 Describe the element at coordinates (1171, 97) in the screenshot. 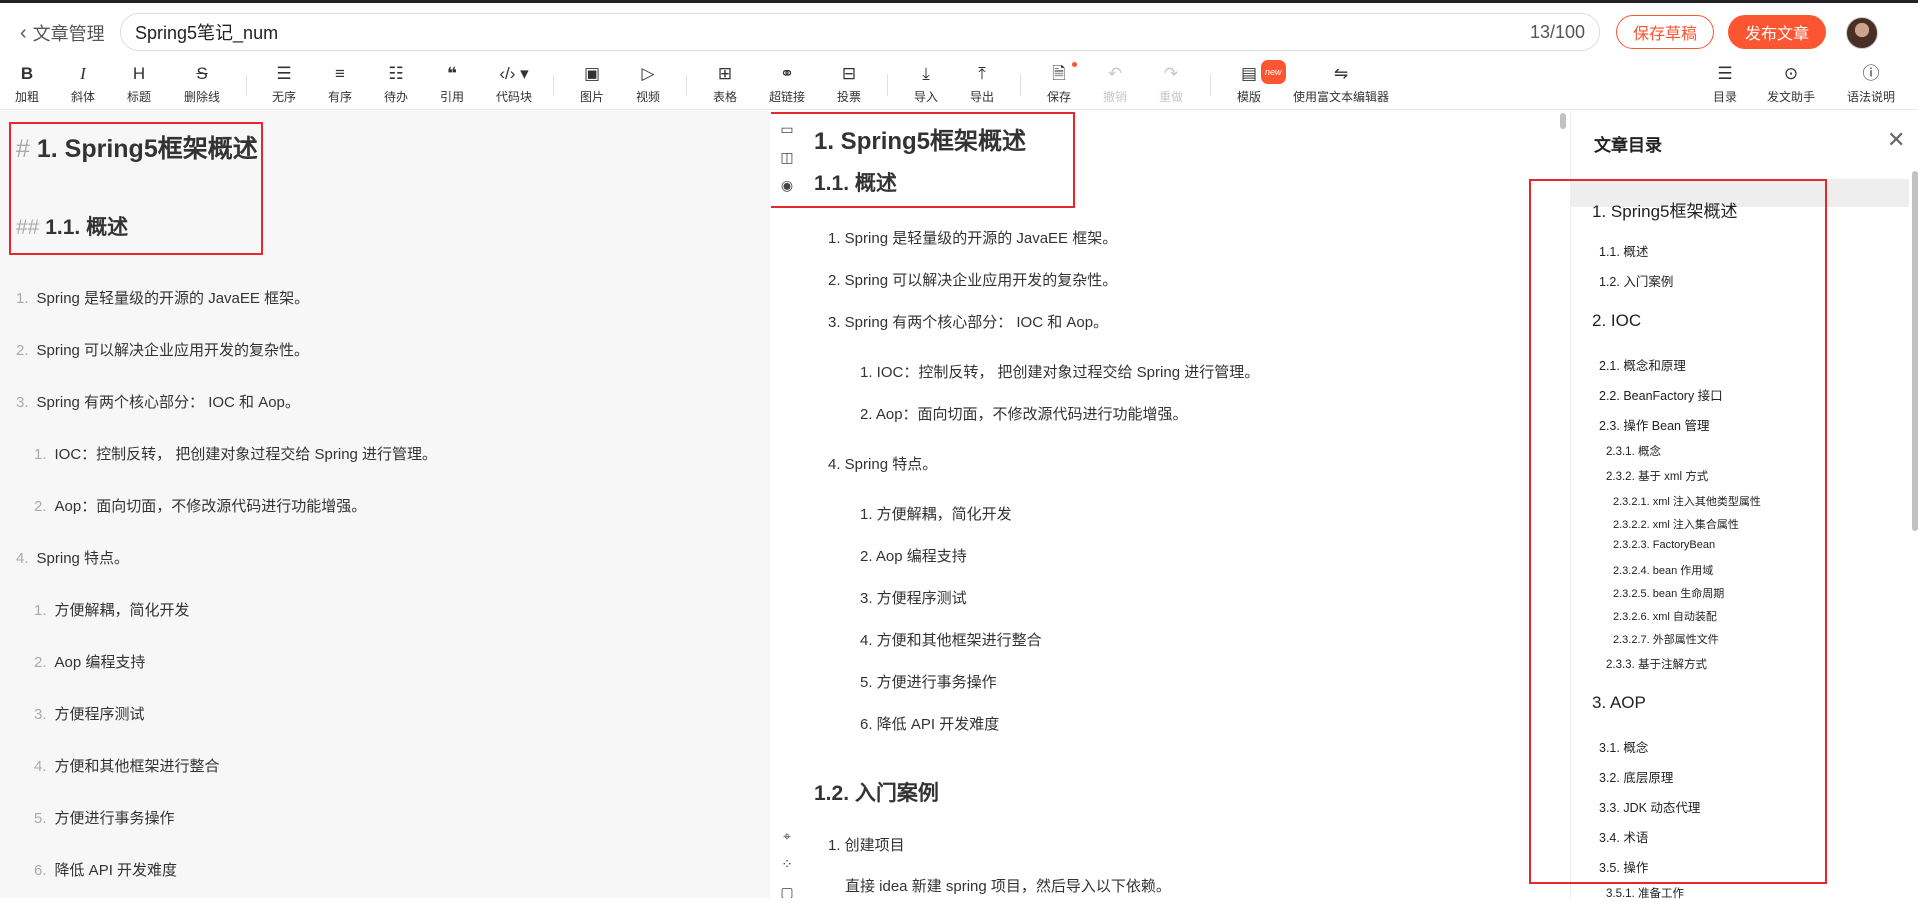

I see `redo-label: 重做` at that location.